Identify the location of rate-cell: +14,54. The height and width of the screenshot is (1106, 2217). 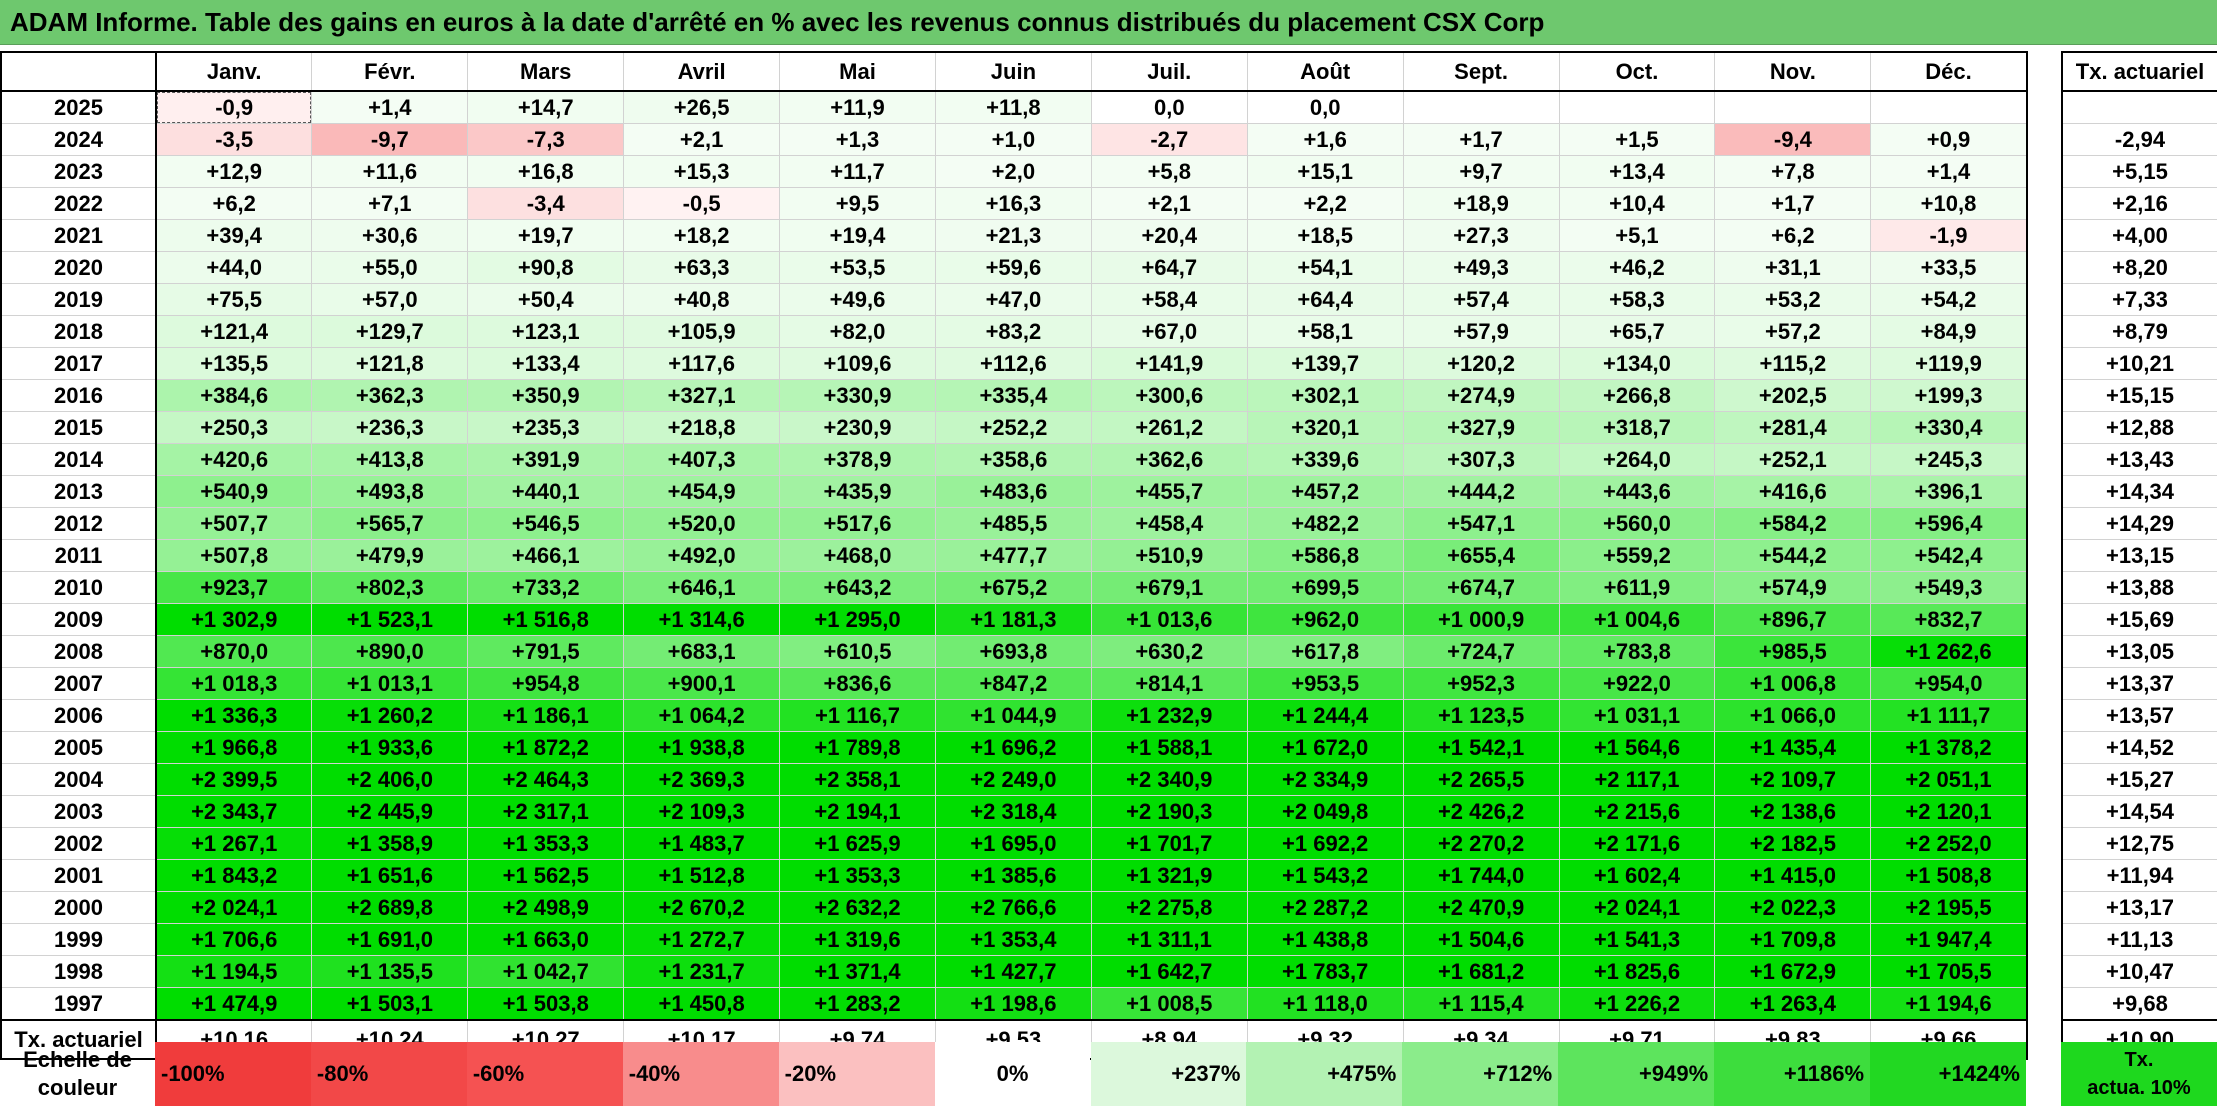
(2139, 811).